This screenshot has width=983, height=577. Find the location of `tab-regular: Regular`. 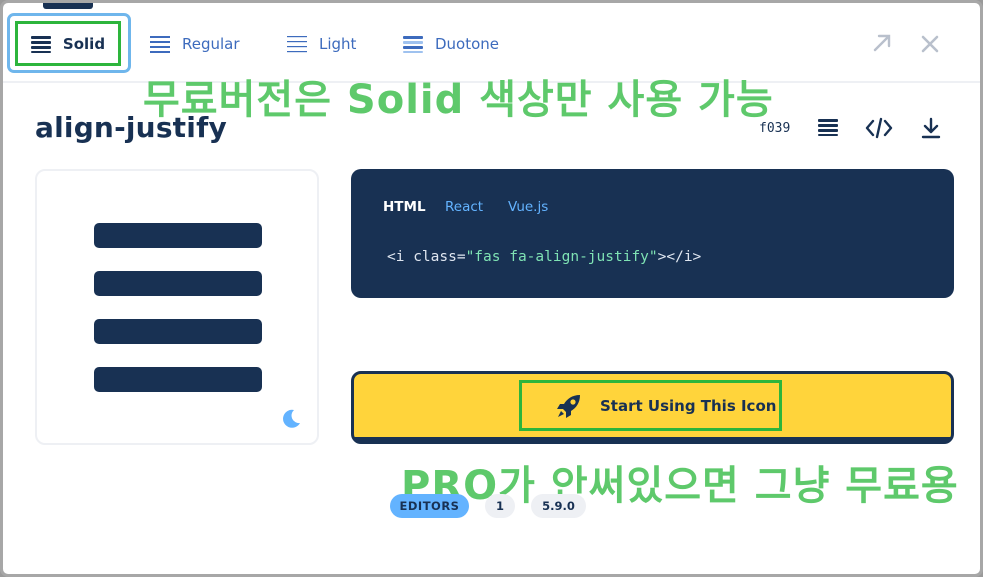

tab-regular: Regular is located at coordinates (195, 44).